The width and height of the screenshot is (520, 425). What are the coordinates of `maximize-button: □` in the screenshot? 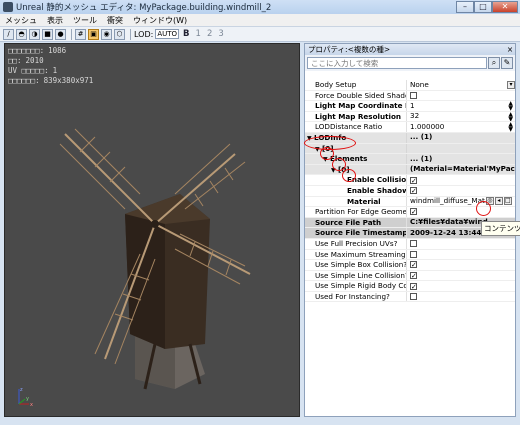 It's located at (483, 7).